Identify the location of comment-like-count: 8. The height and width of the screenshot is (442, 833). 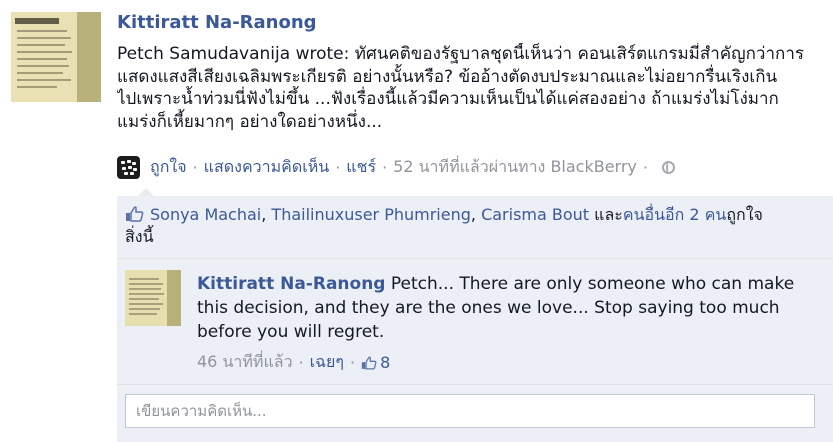
(375, 362).